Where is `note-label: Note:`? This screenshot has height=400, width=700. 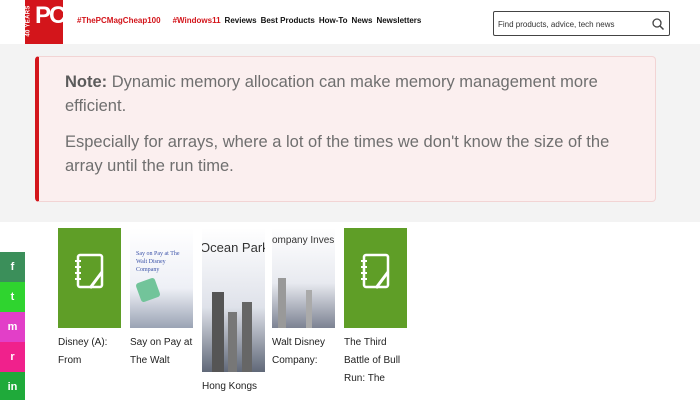 note-label: Note: is located at coordinates (86, 82).